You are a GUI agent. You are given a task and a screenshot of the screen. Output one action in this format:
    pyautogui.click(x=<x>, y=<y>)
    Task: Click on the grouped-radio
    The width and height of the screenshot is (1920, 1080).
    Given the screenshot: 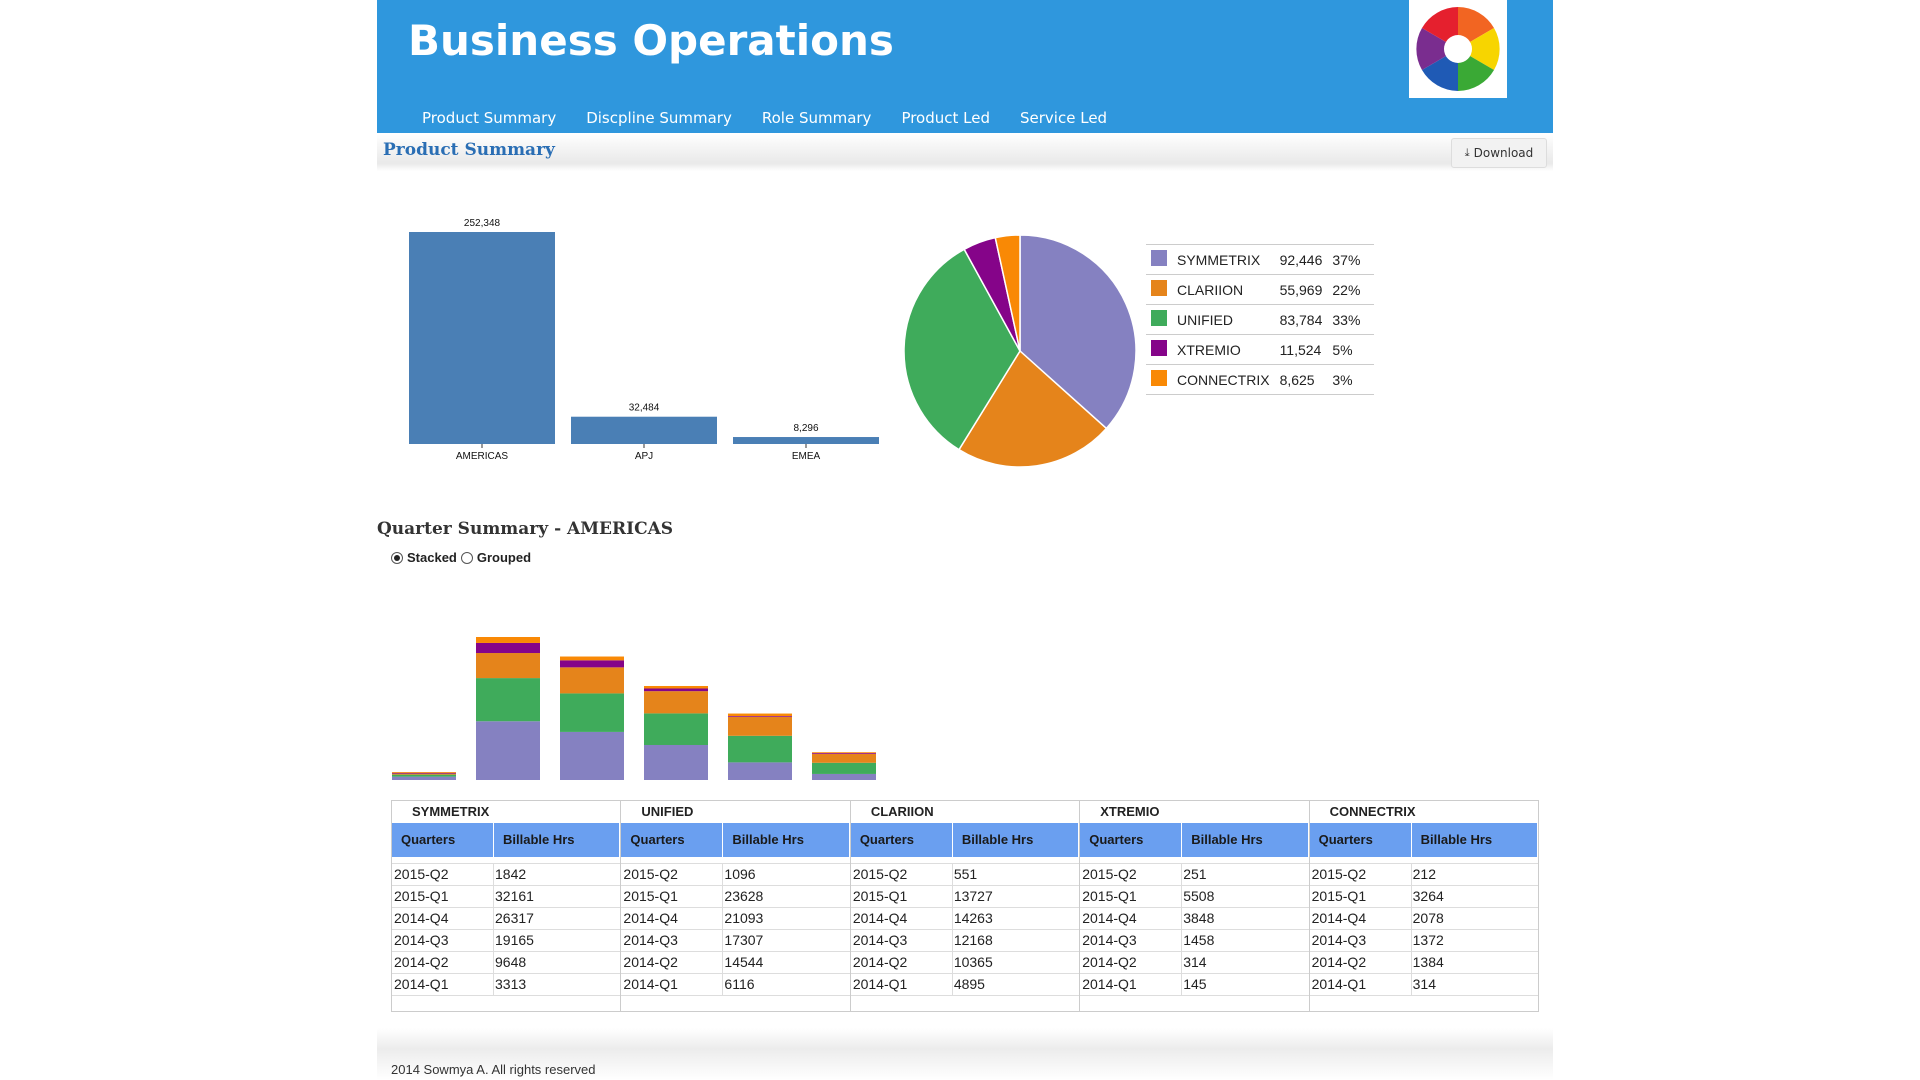 What is the action you would take?
    pyautogui.click(x=466, y=557)
    